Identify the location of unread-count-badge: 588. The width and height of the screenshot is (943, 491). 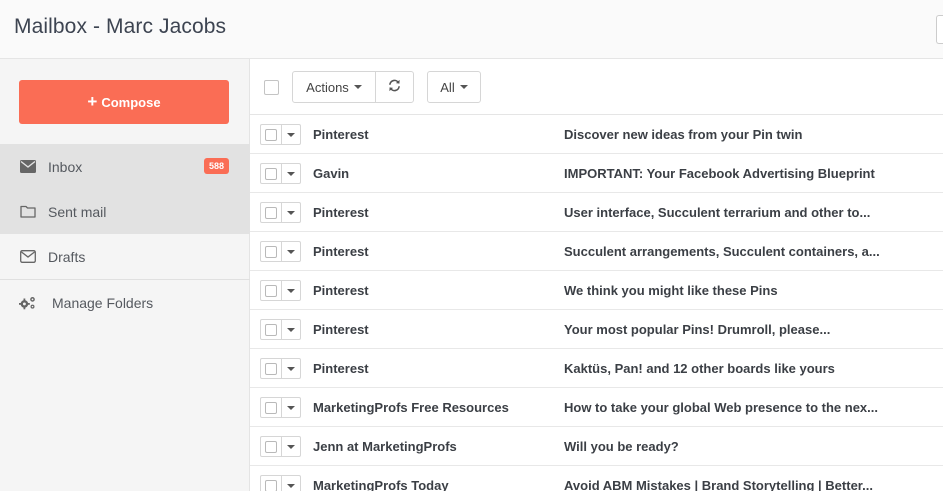
(216, 166).